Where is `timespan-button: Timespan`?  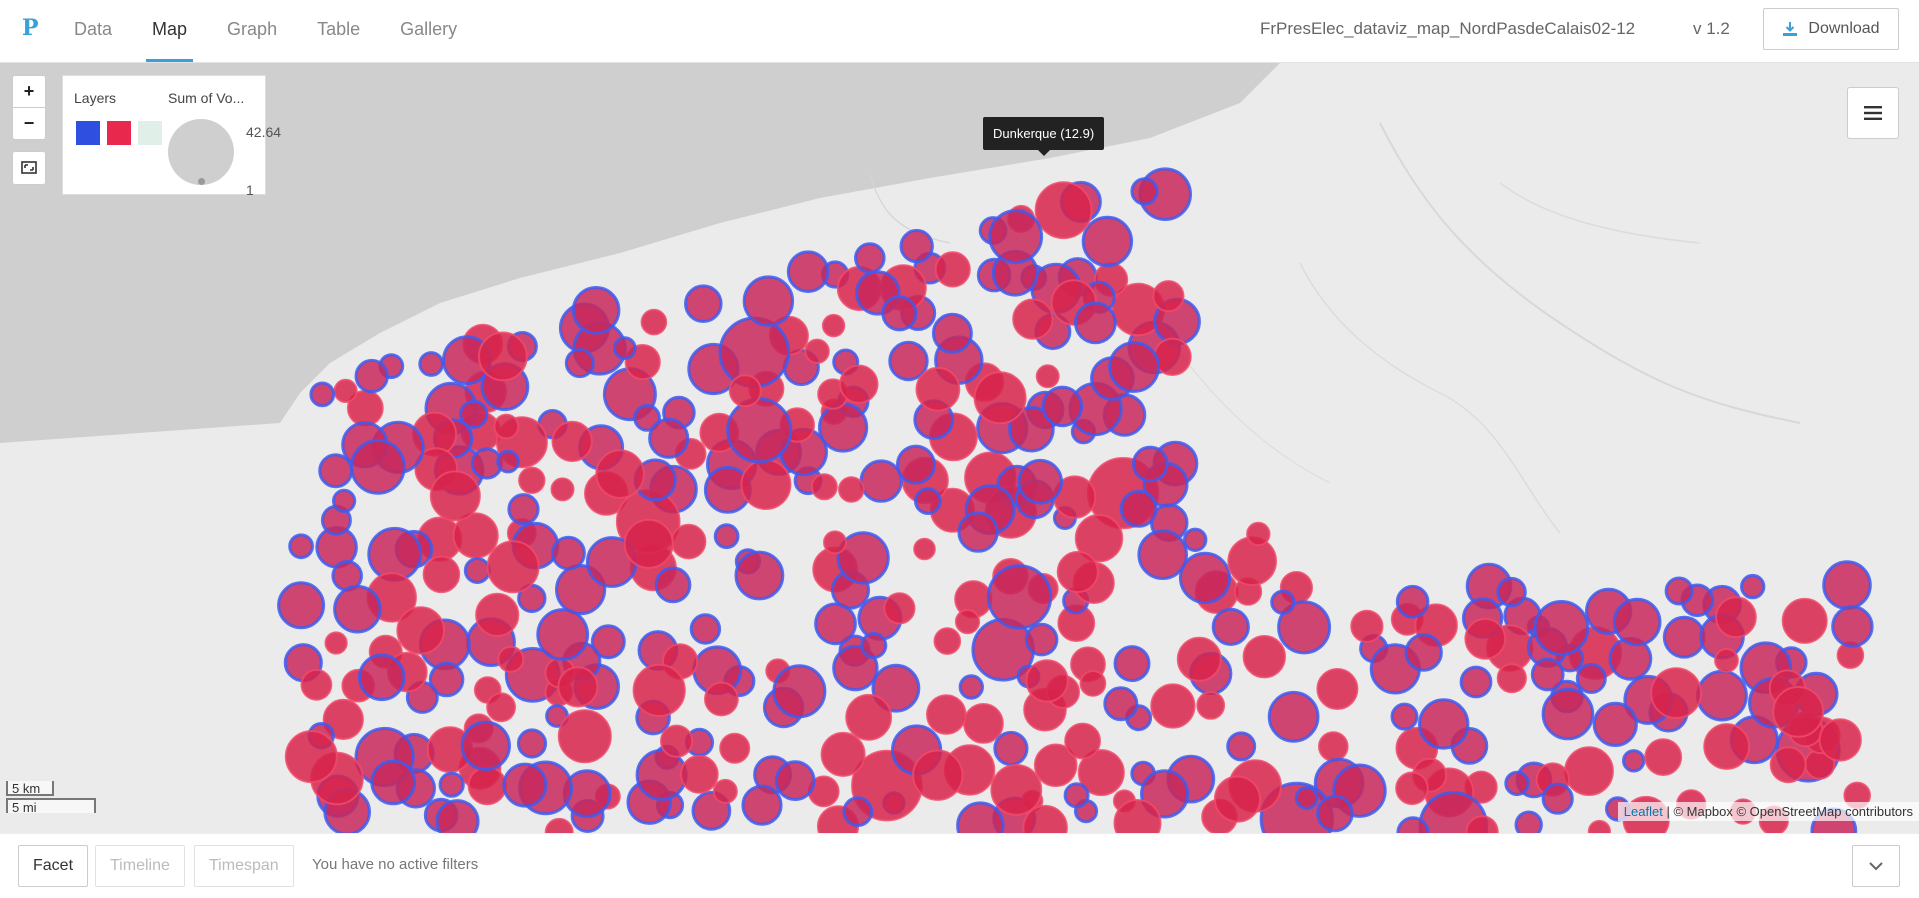 timespan-button: Timespan is located at coordinates (244, 866).